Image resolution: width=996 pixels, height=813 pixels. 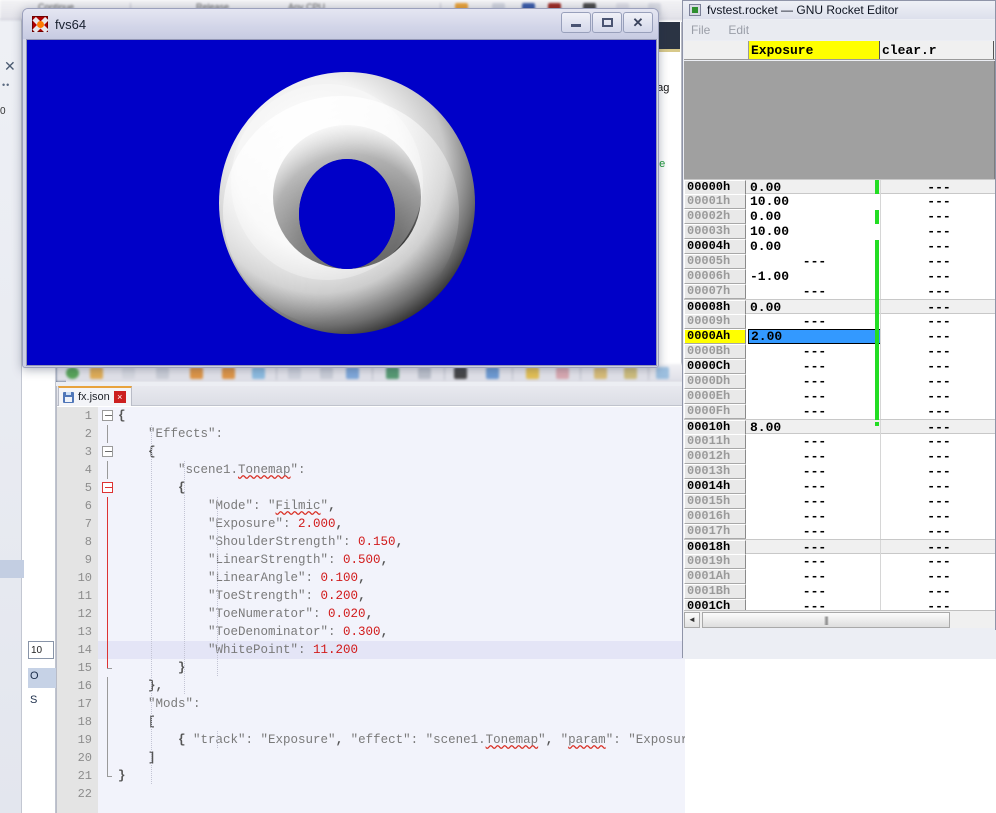 What do you see at coordinates (72, 373) in the screenshot?
I see `run-icon` at bounding box center [72, 373].